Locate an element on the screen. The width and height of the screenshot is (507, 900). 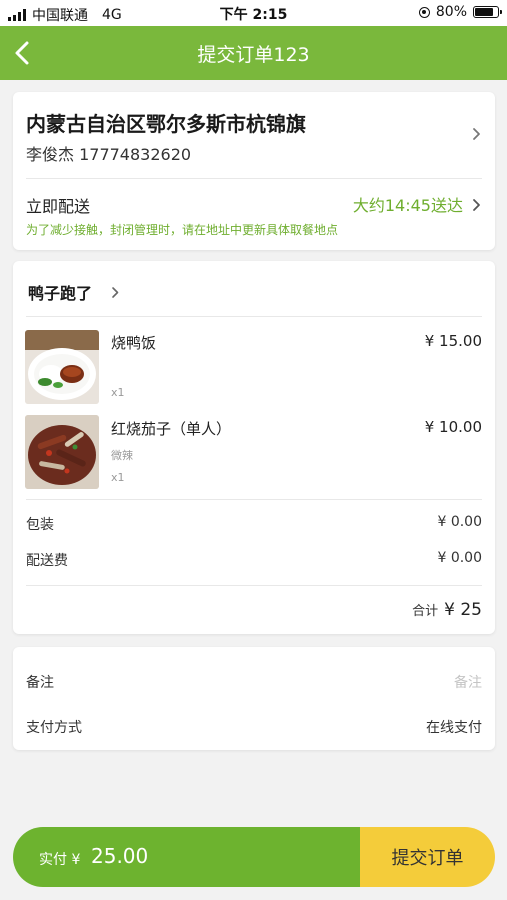
status-right: 80% is located at coordinates (460, 12).